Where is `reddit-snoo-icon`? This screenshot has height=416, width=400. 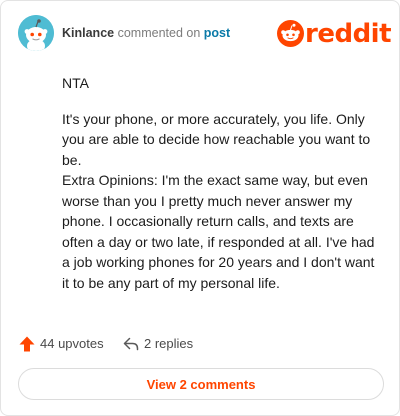 reddit-snoo-icon is located at coordinates (290, 33).